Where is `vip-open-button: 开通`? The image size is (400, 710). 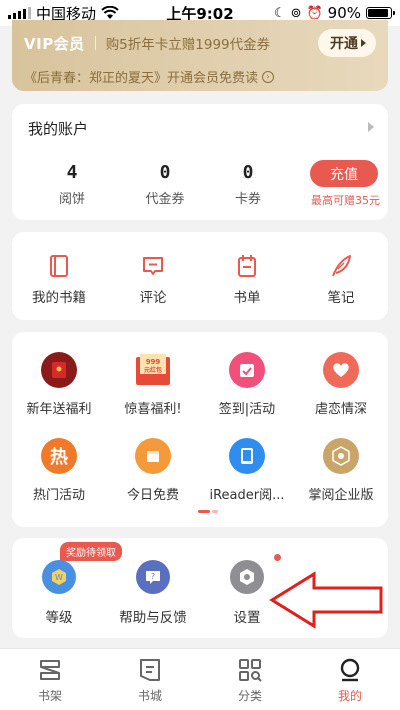
vip-open-button: 开通 is located at coordinates (347, 43).